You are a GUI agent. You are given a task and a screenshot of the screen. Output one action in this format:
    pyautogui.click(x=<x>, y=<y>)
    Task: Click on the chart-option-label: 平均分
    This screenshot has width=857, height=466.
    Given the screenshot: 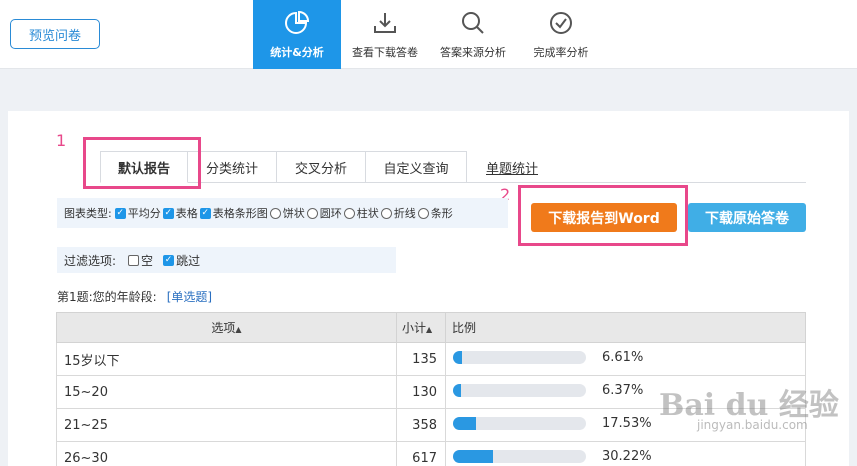 What is the action you would take?
    pyautogui.click(x=144, y=213)
    